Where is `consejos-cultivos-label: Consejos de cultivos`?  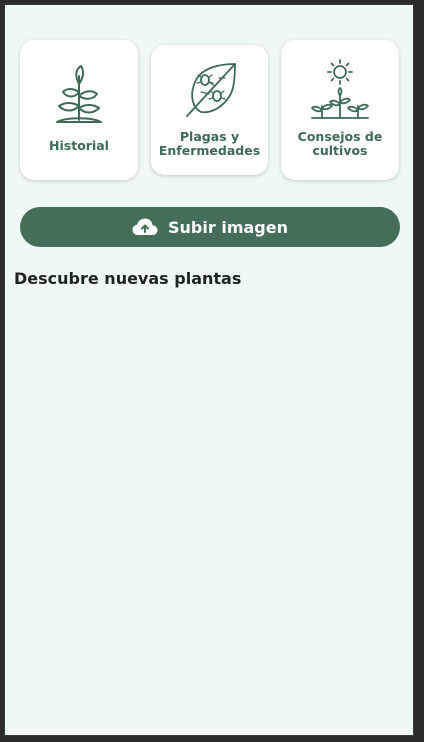 consejos-cultivos-label: Consejos de cultivos is located at coordinates (340, 143).